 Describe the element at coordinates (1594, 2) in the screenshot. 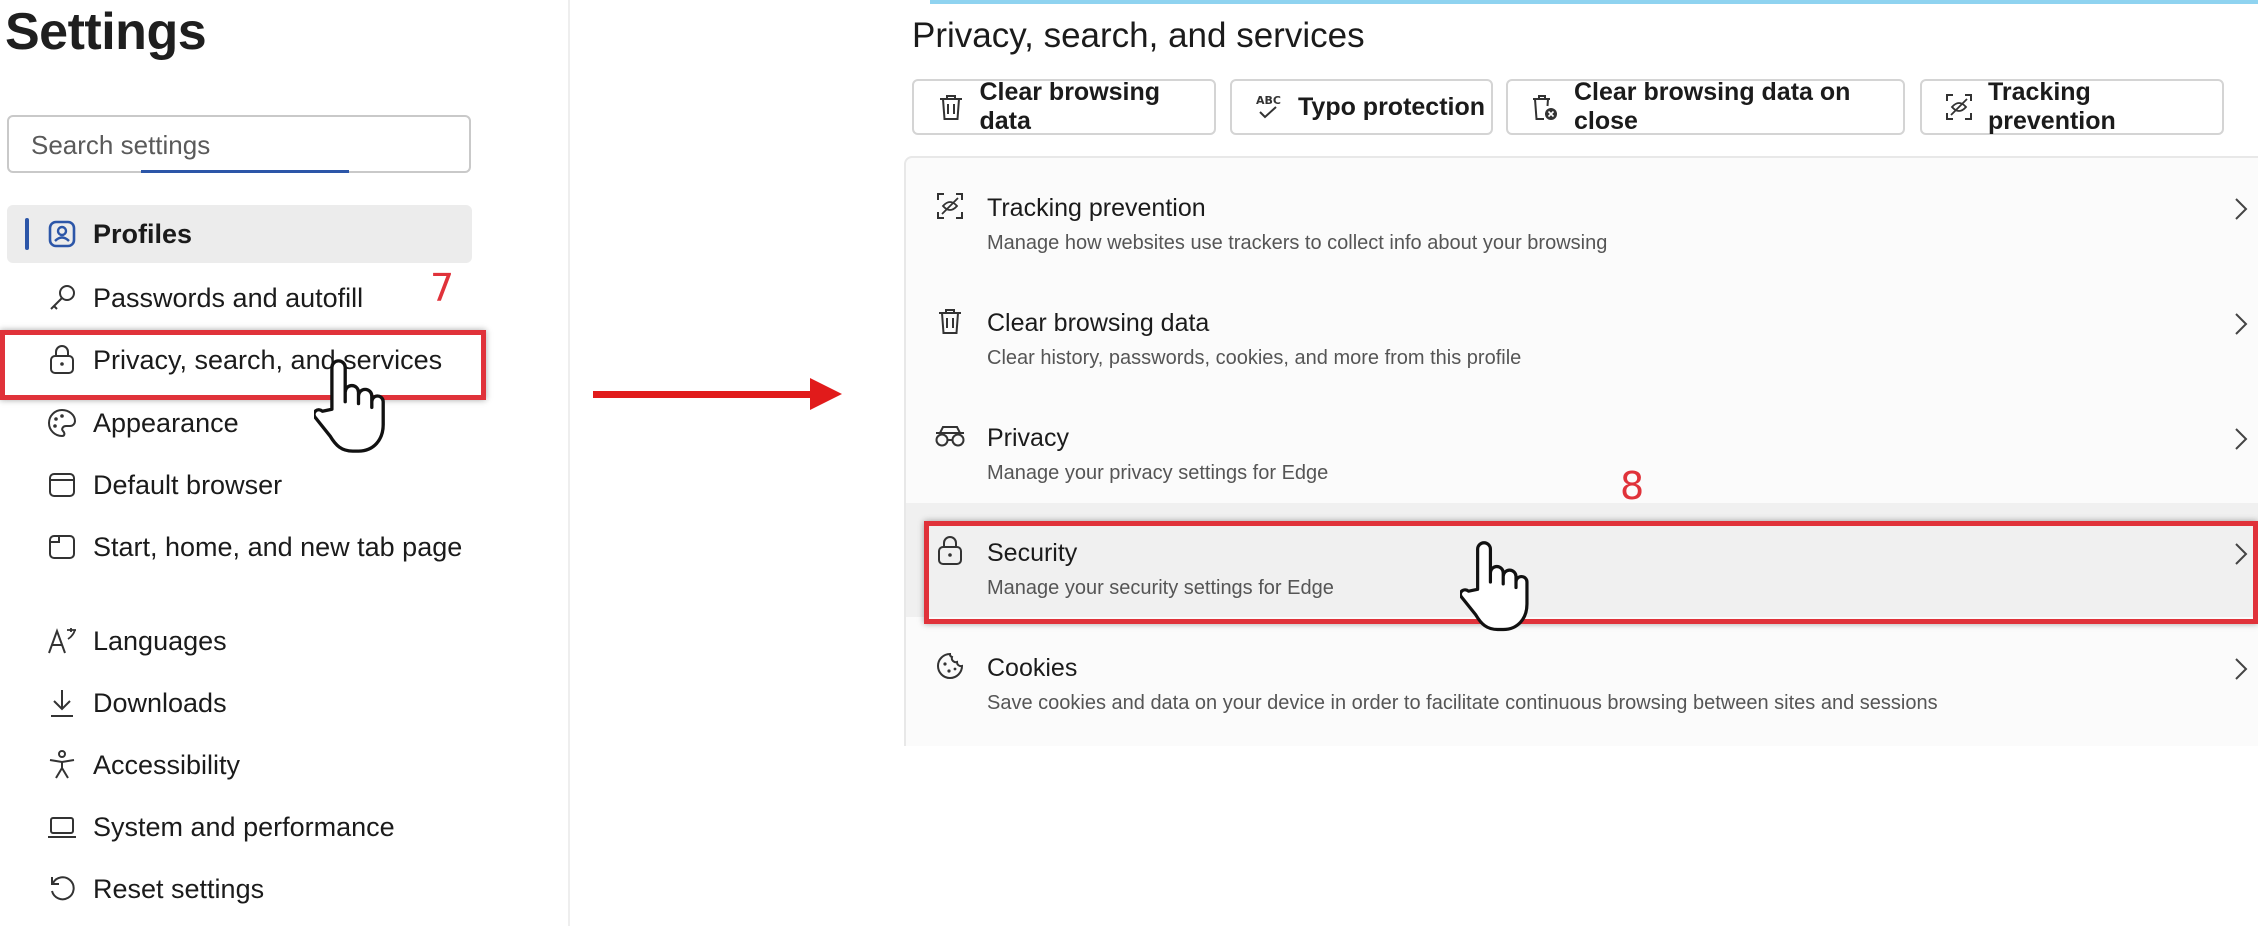

I see `top-accent-bar` at that location.